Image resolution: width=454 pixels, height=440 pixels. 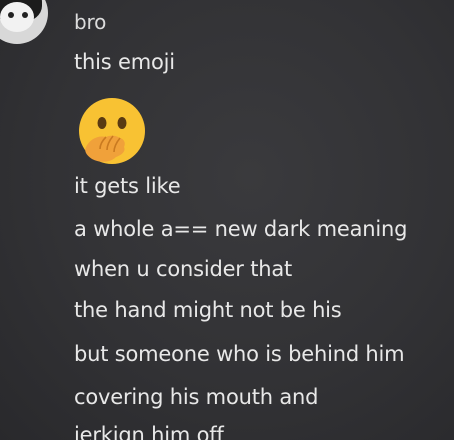 I want to click on message-line: jerkign him off, so click(x=149, y=431).